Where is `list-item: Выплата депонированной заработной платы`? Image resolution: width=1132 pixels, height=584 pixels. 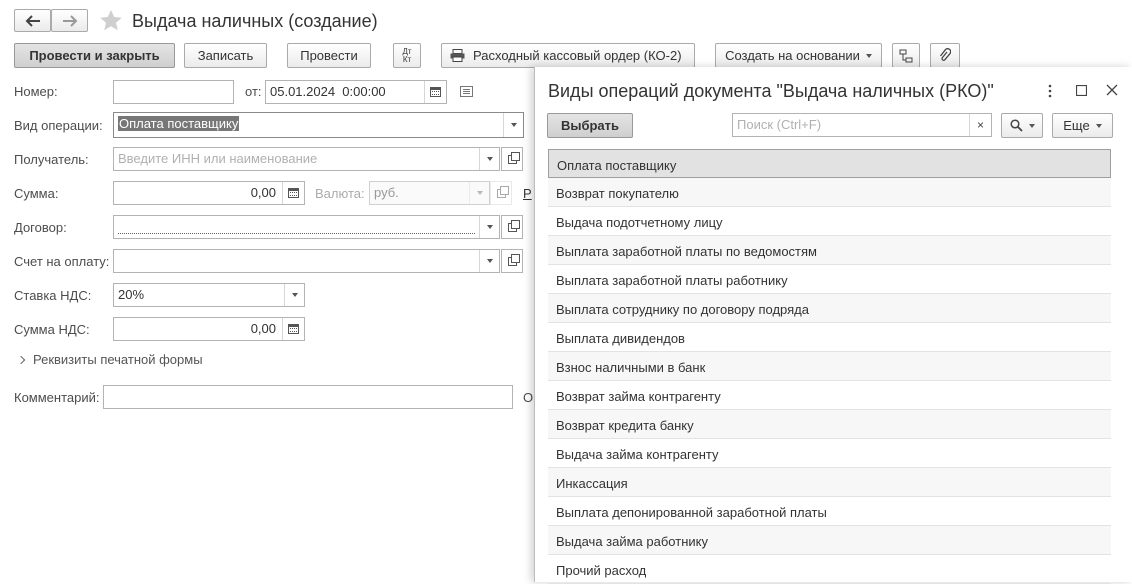 list-item: Выплата депонированной заработной платы is located at coordinates (829, 511).